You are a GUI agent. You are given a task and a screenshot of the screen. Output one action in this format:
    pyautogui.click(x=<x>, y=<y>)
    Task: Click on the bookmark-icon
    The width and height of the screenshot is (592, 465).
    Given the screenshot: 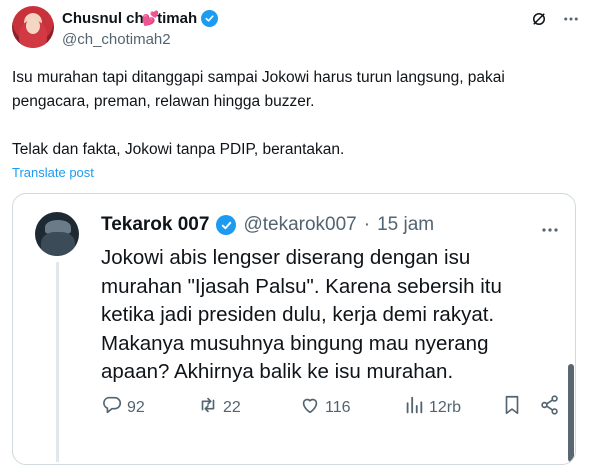 What is the action you would take?
    pyautogui.click(x=512, y=407)
    